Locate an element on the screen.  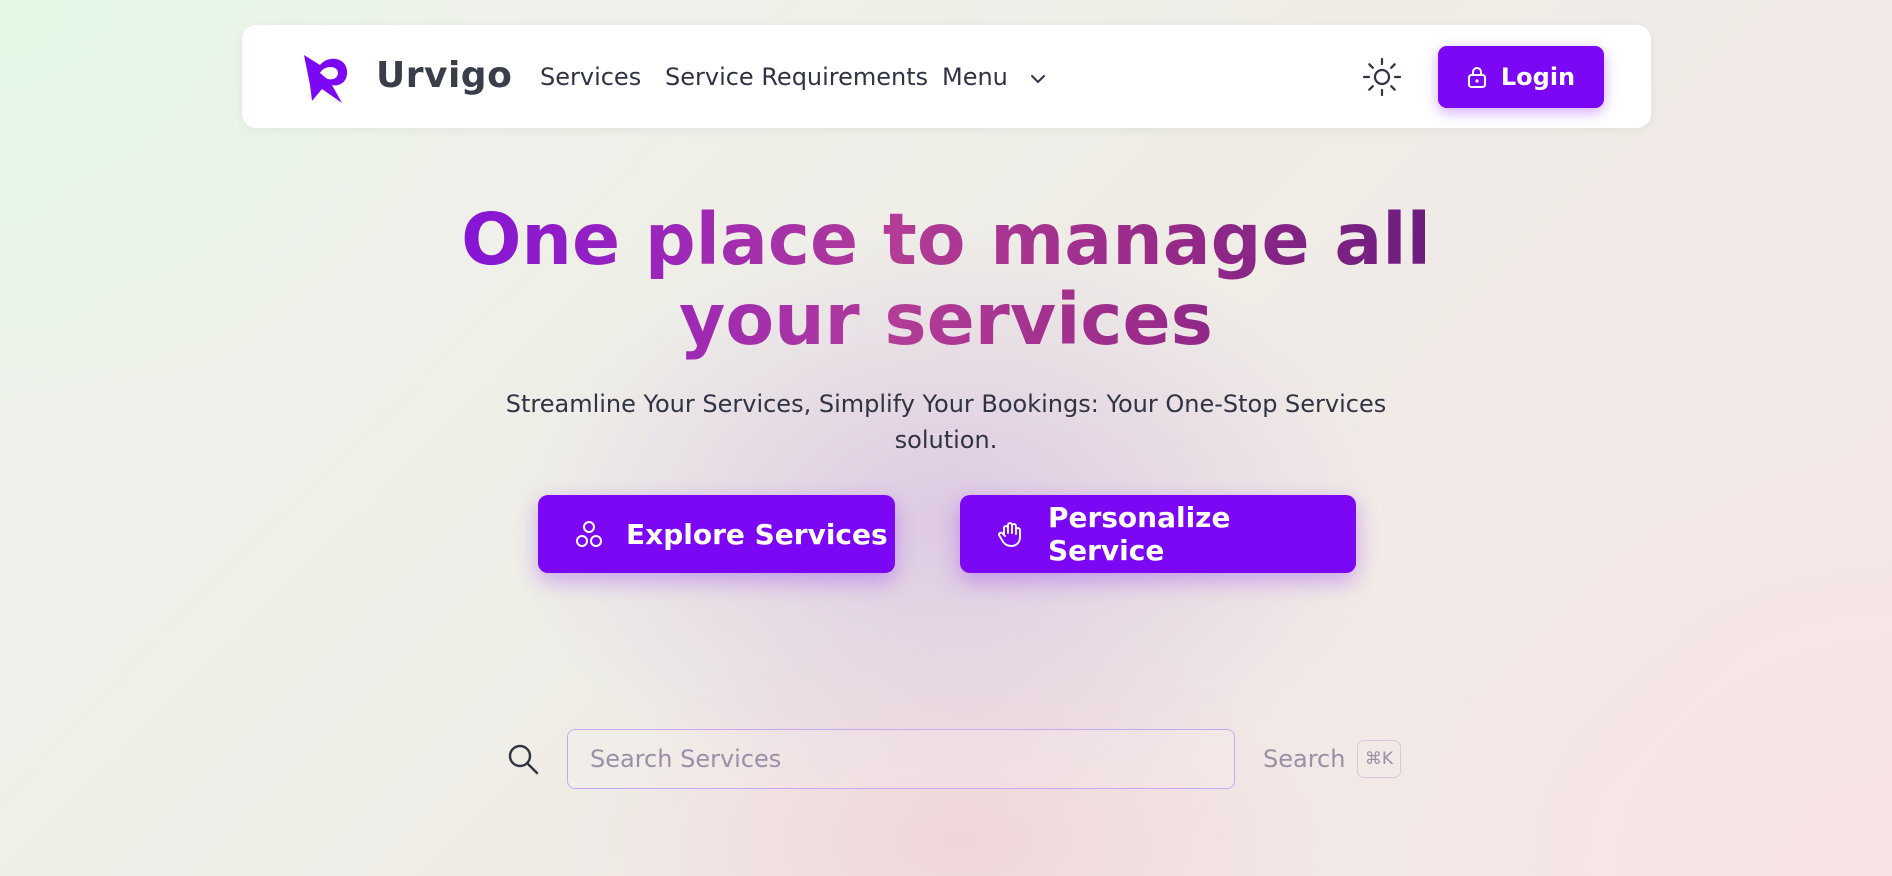
explore-services-button: Explore Services is located at coordinates (716, 534).